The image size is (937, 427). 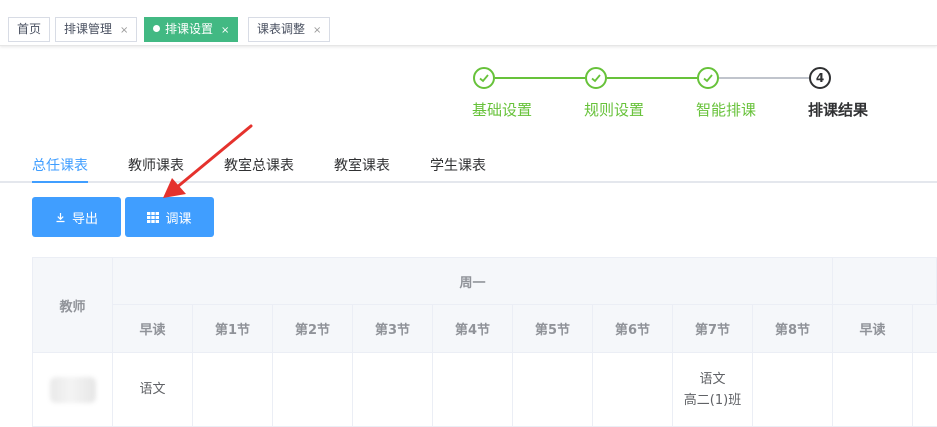 I want to click on schedule-cell: 语文, so click(x=153, y=390).